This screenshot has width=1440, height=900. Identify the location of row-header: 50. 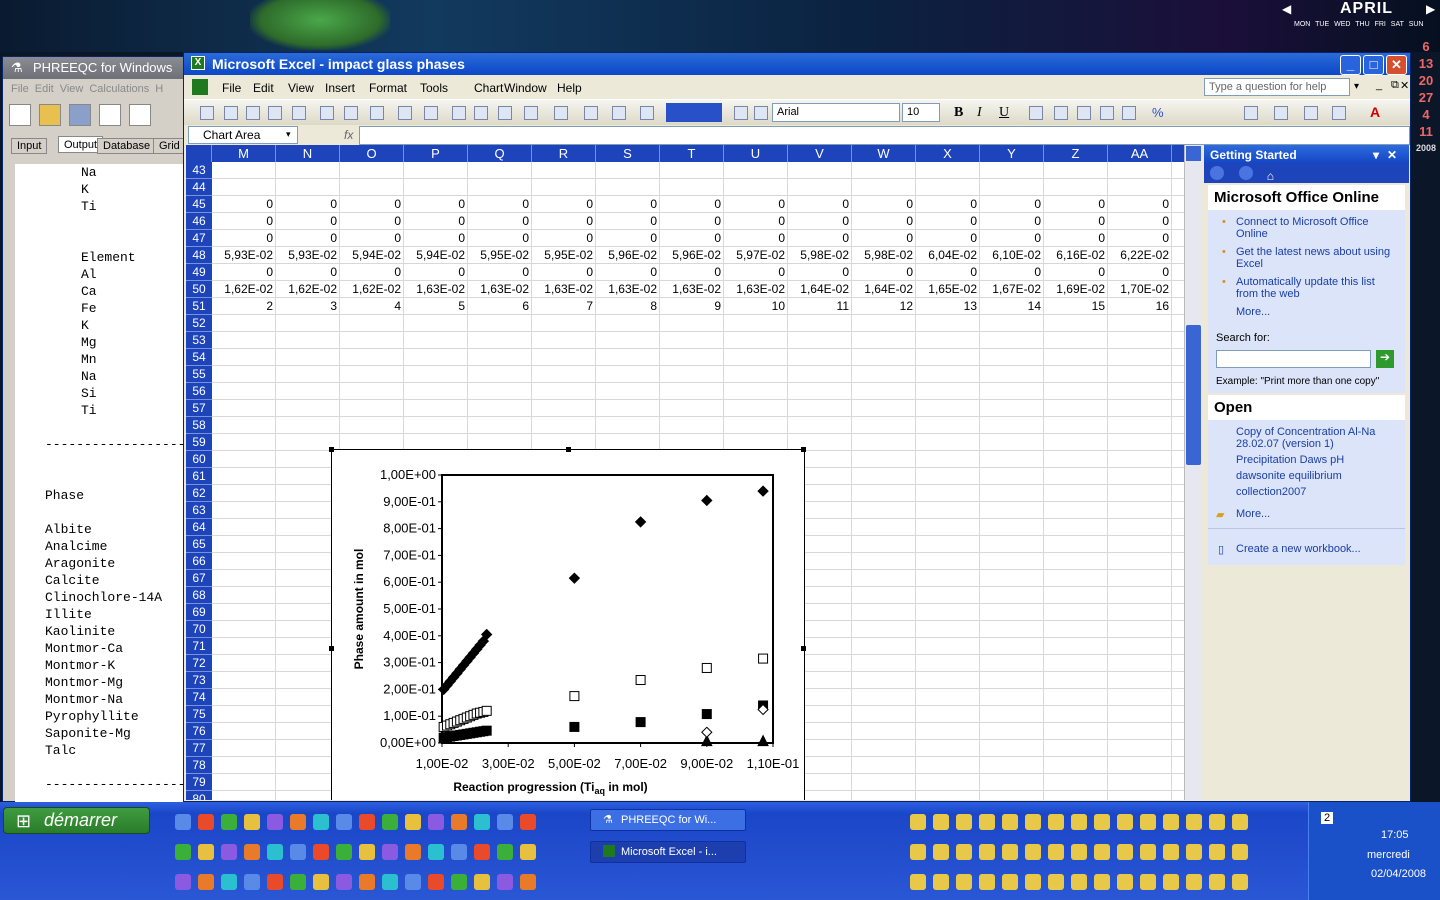
(199, 289).